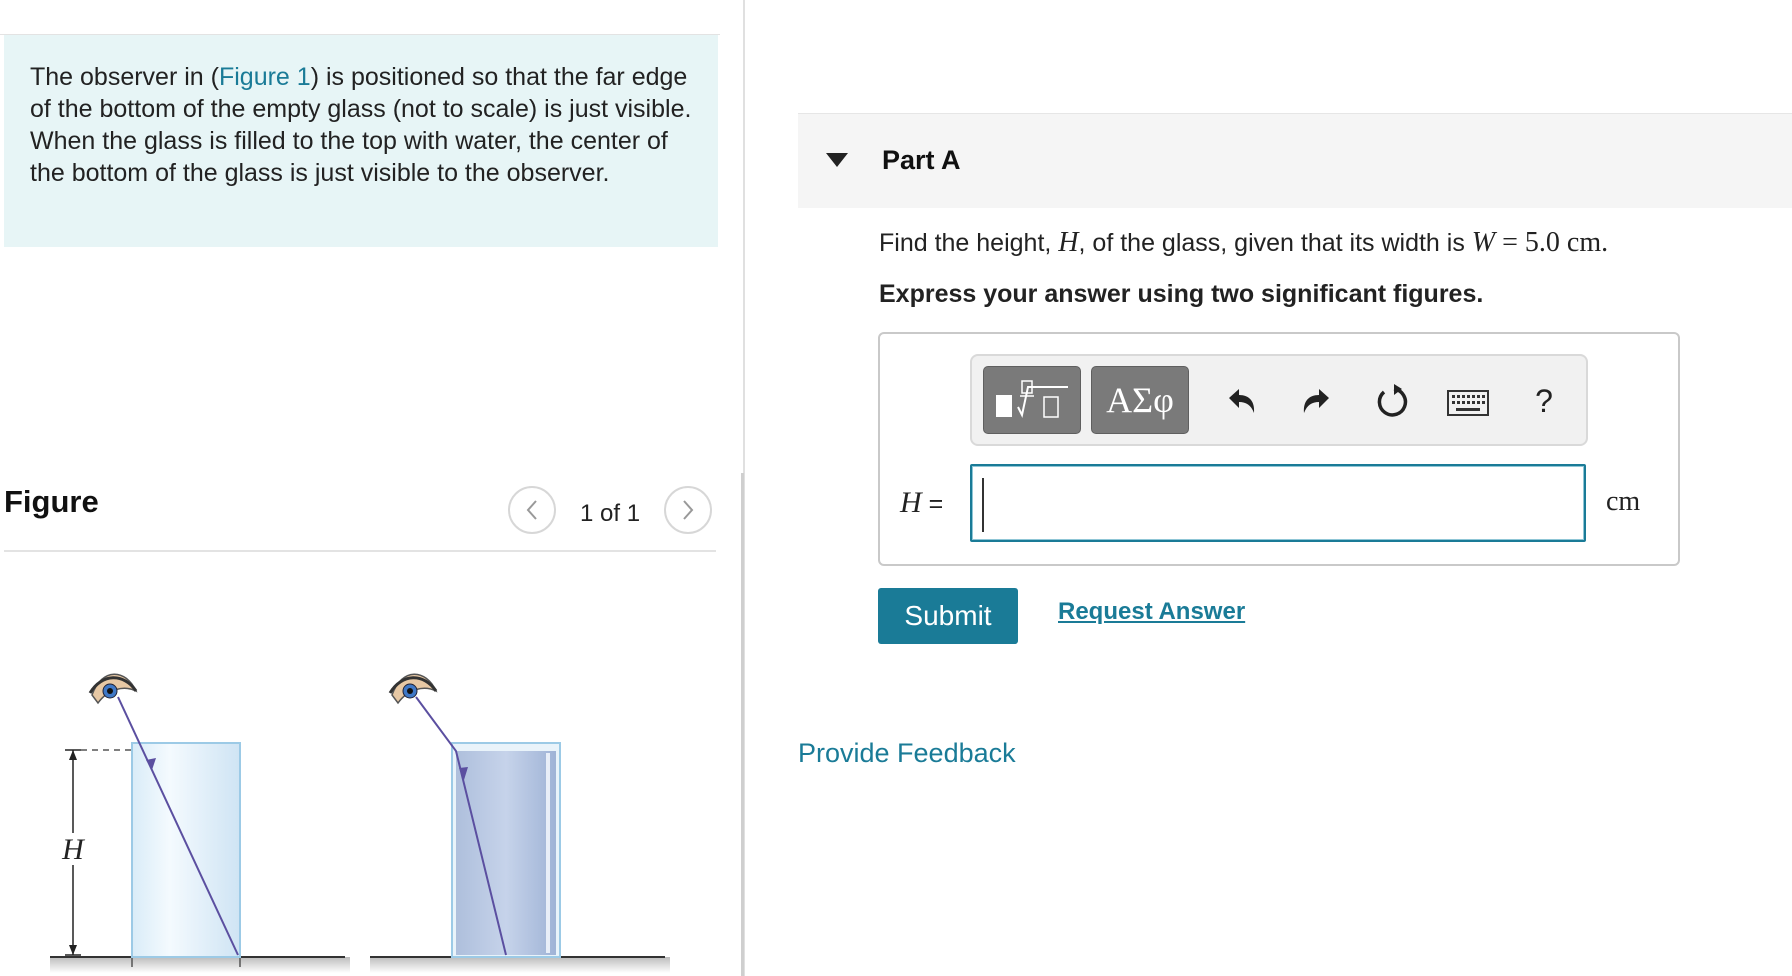 Image resolution: width=1792 pixels, height=976 pixels. Describe the element at coordinates (1275, 243) in the screenshot. I see `question-mid: , of the glass, given that its width is` at that location.